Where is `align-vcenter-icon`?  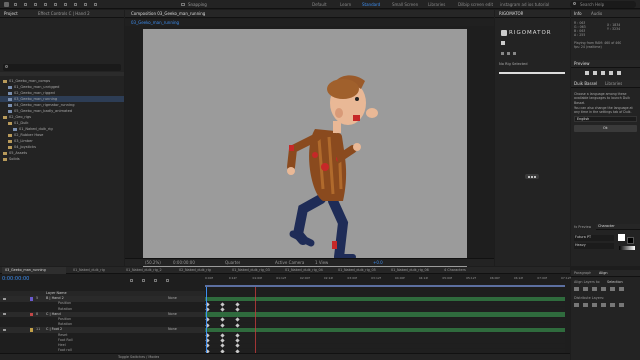 align-vcenter-icon is located at coordinates (612, 289).